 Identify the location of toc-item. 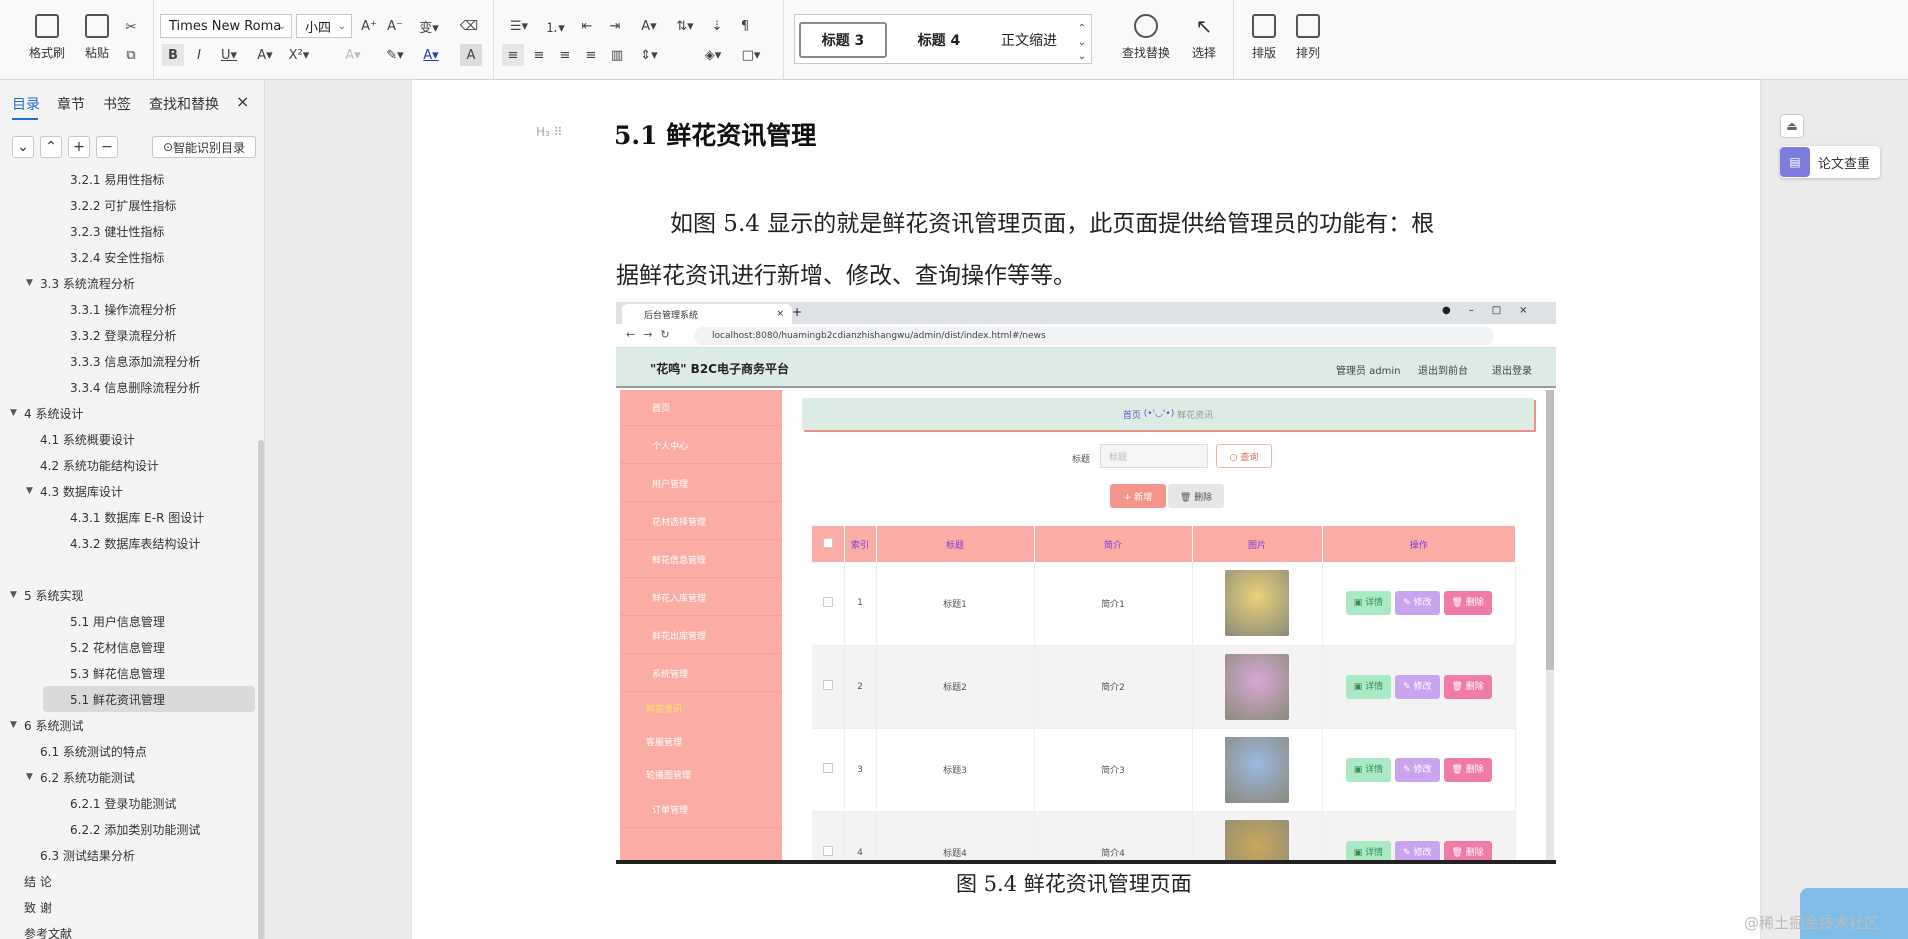
(130, 569).